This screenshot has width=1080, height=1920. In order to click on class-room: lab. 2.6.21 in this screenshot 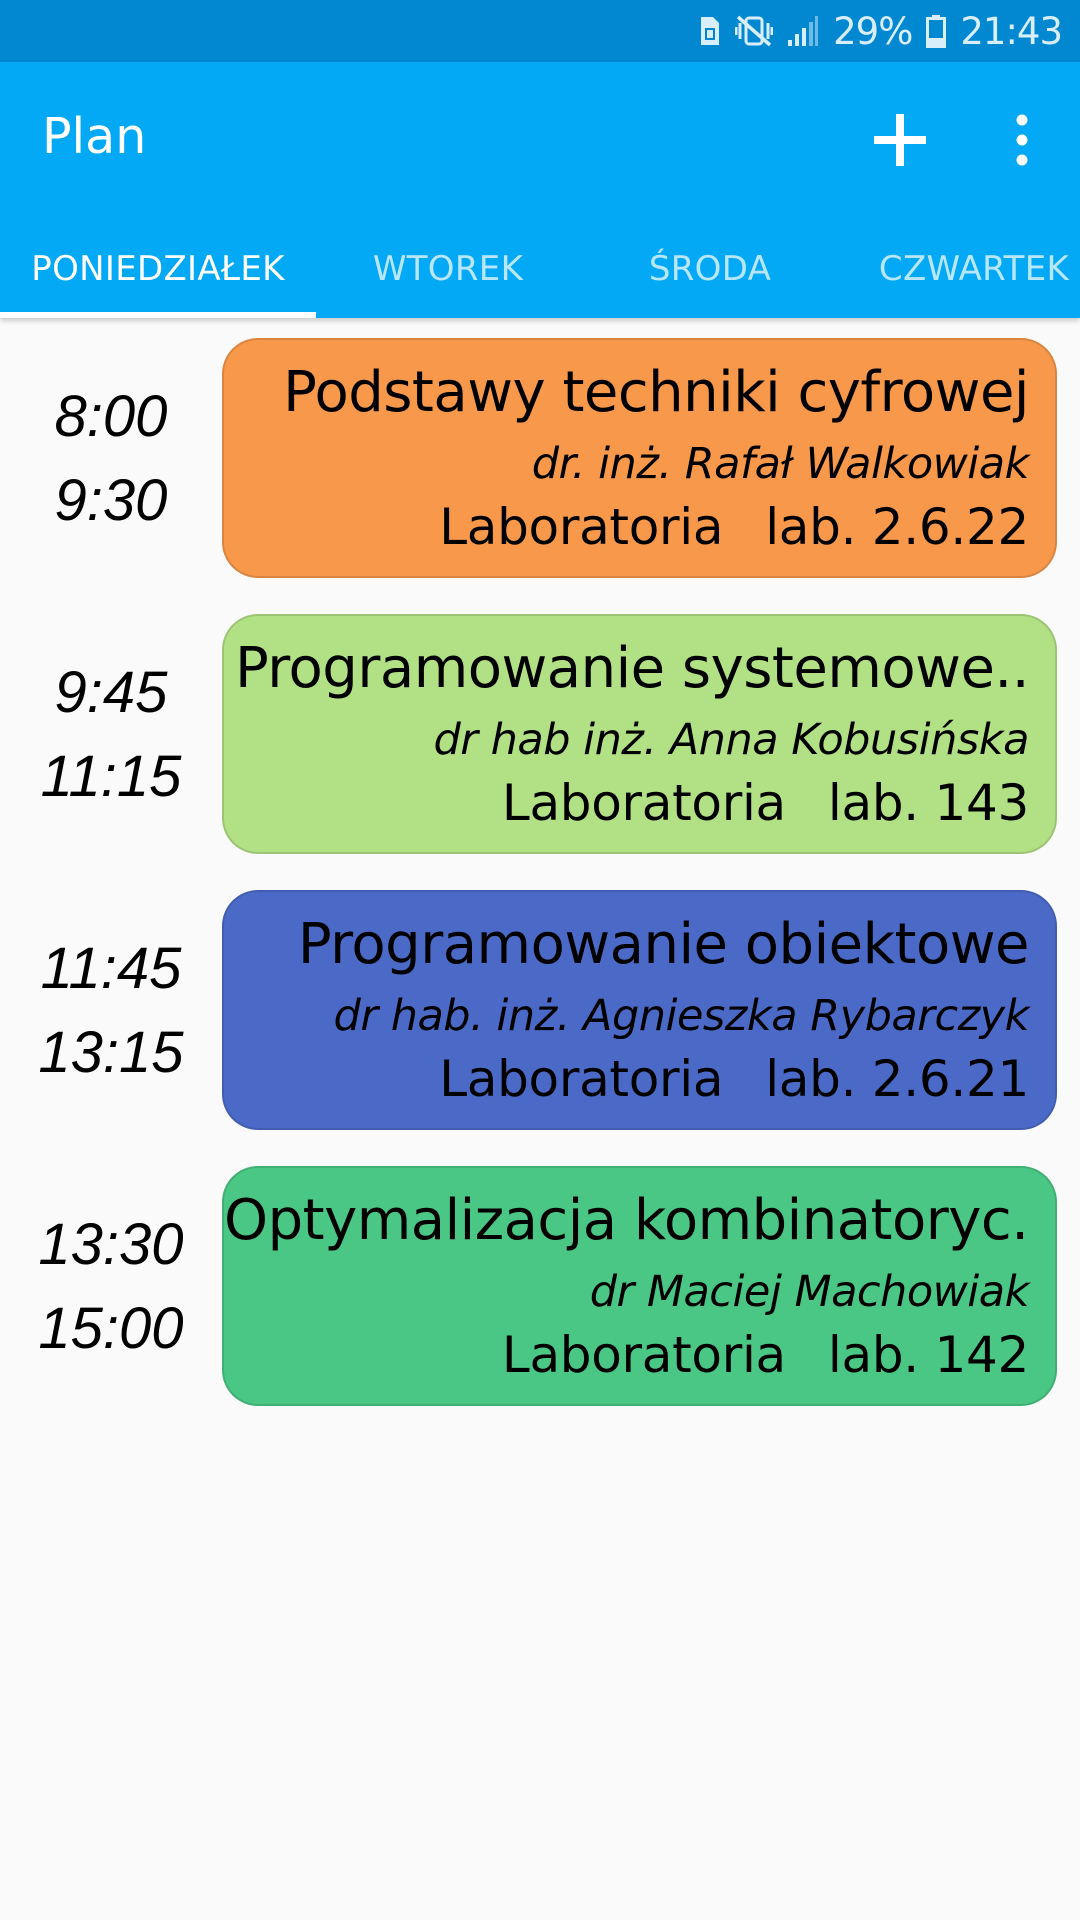, I will do `click(897, 1079)`.